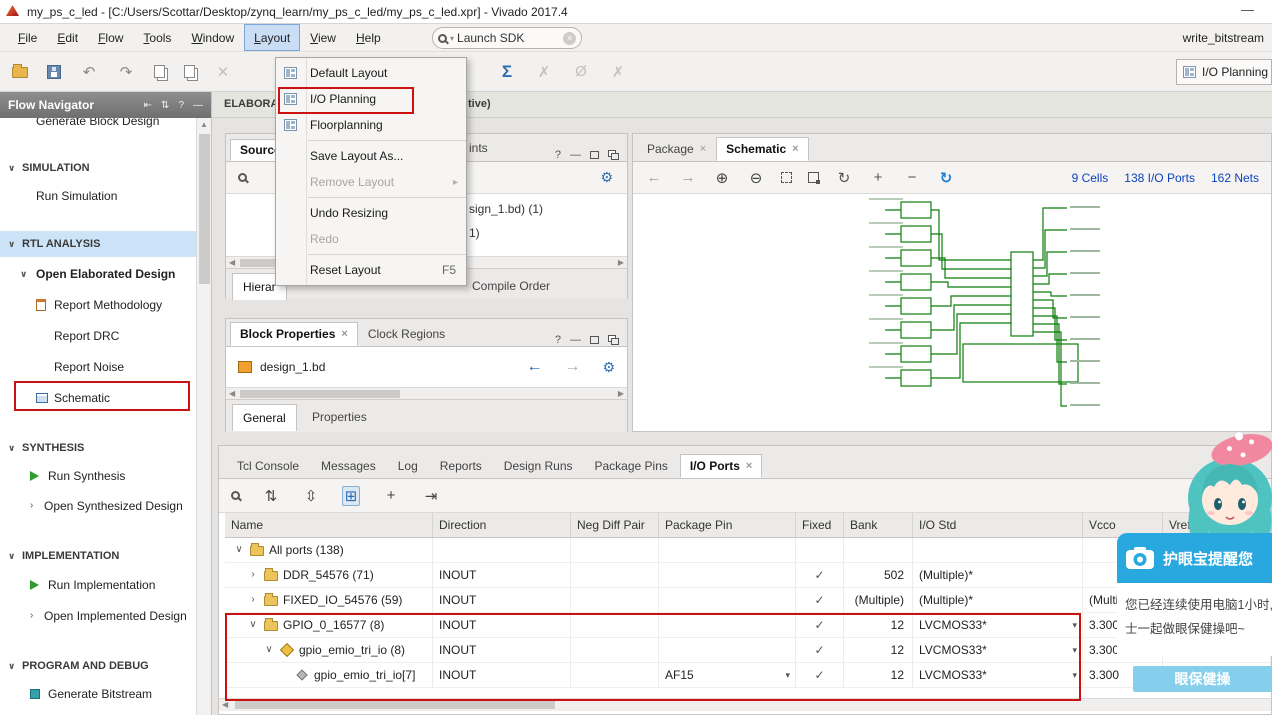 Image resolution: width=1272 pixels, height=715 pixels. What do you see at coordinates (98, 398) in the screenshot?
I see `nav-item-schematic: Schematic` at bounding box center [98, 398].